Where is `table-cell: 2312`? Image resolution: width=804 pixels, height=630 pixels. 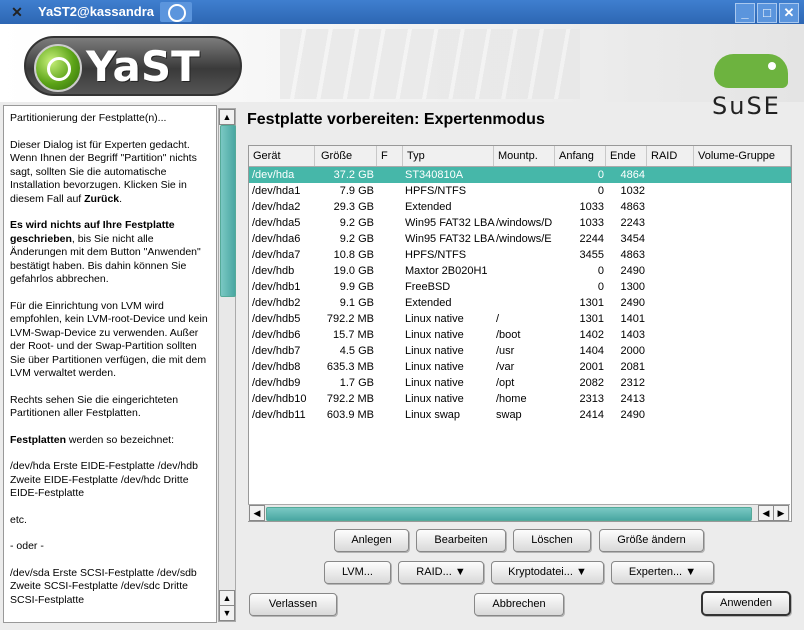 table-cell: 2312 is located at coordinates (632, 383).